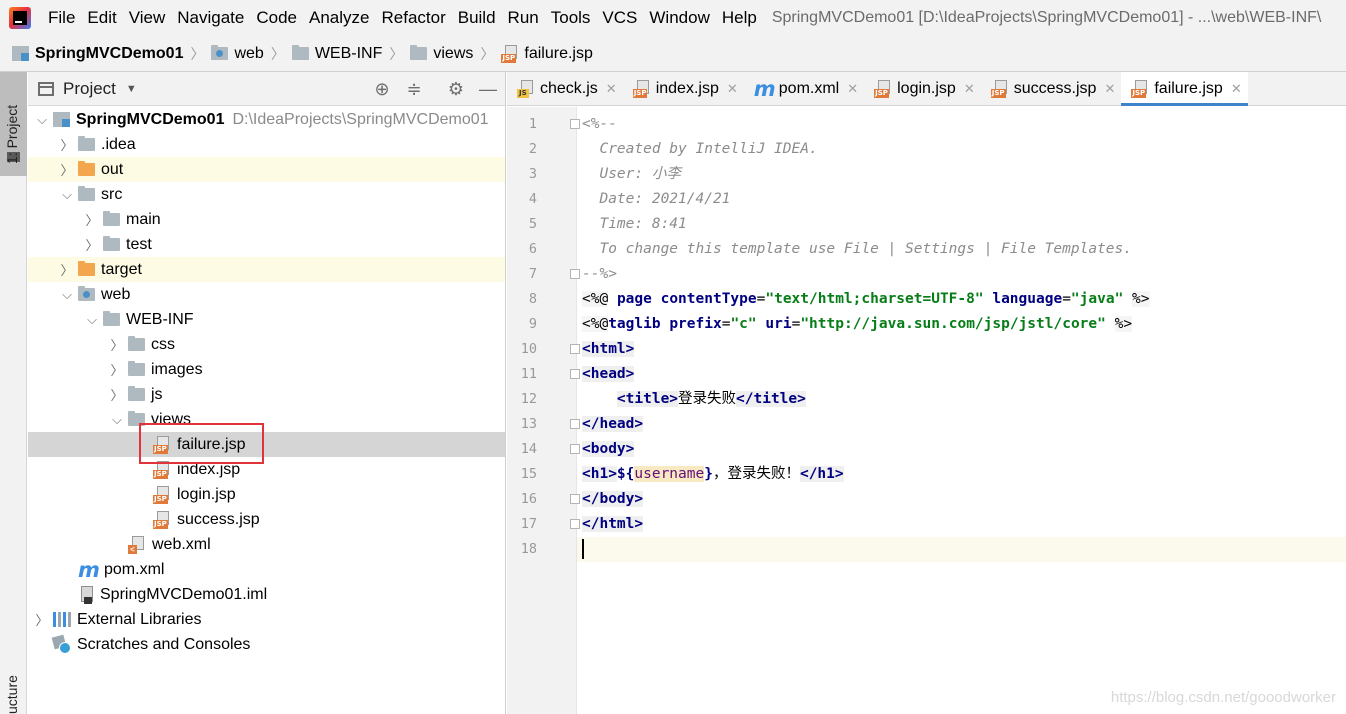 The height and width of the screenshot is (714, 1346). What do you see at coordinates (237, 54) in the screenshot?
I see `breadcrumb-web: web` at bounding box center [237, 54].